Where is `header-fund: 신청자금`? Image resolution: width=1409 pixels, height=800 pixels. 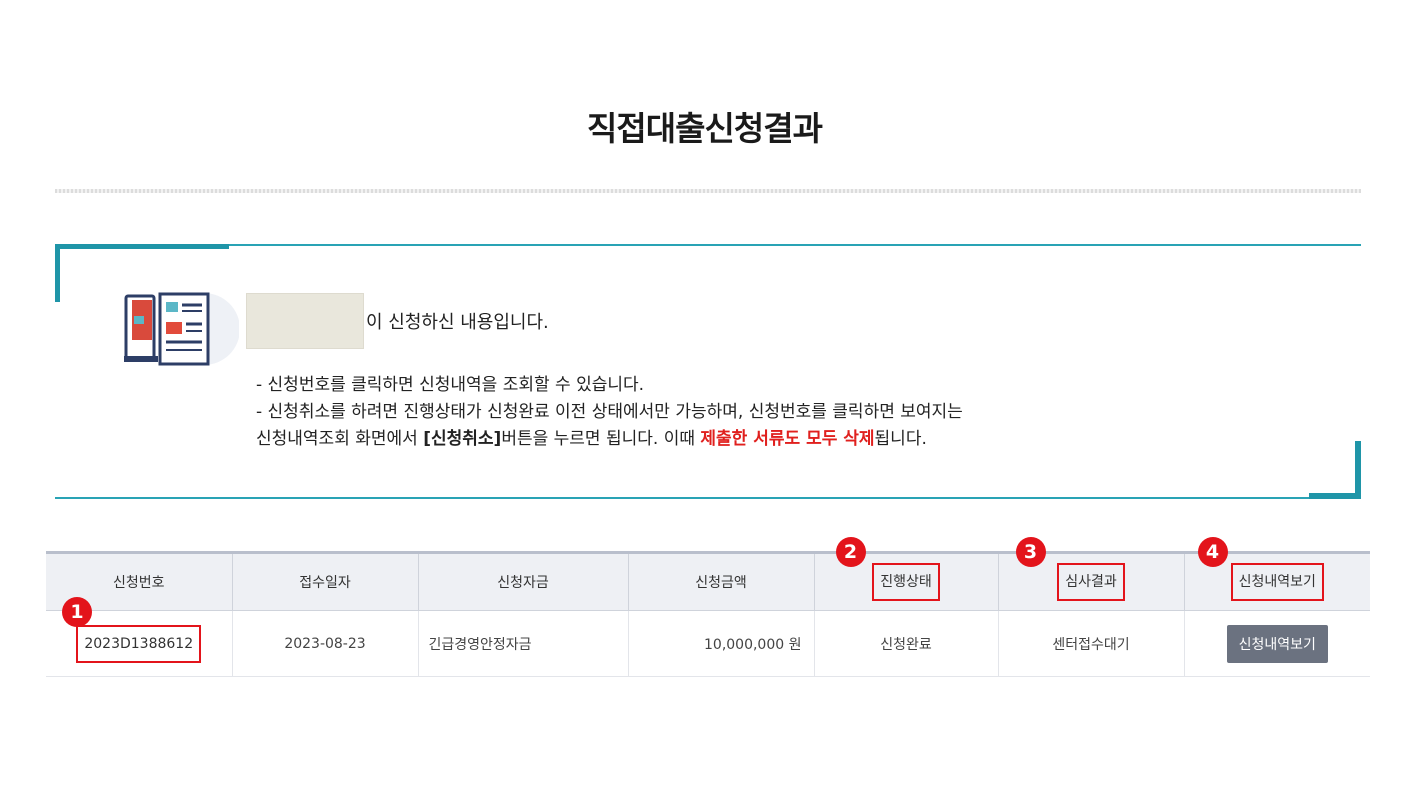
header-fund: 신청자금 is located at coordinates (523, 581).